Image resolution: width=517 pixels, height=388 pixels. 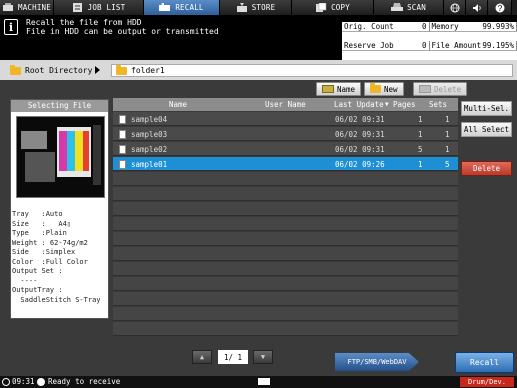 I want to click on help-icon: ?, so click(x=500, y=7).